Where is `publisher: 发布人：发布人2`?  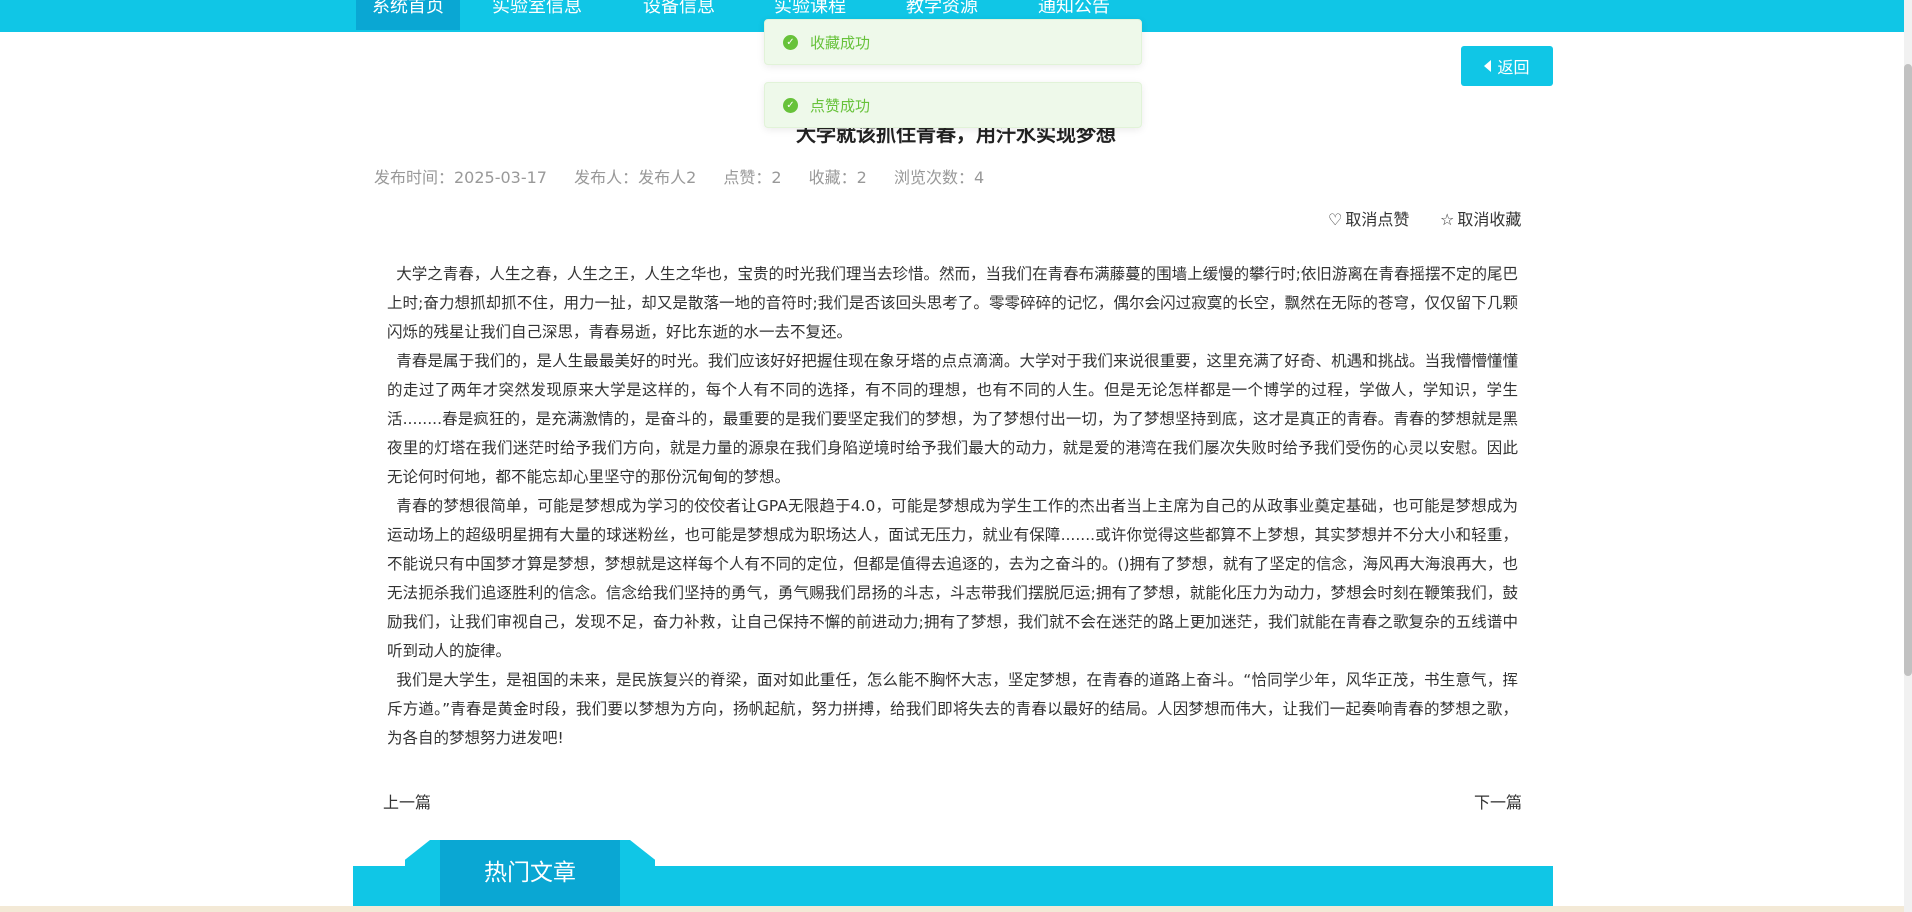
publisher: 发布人：发布人2 is located at coordinates (635, 177).